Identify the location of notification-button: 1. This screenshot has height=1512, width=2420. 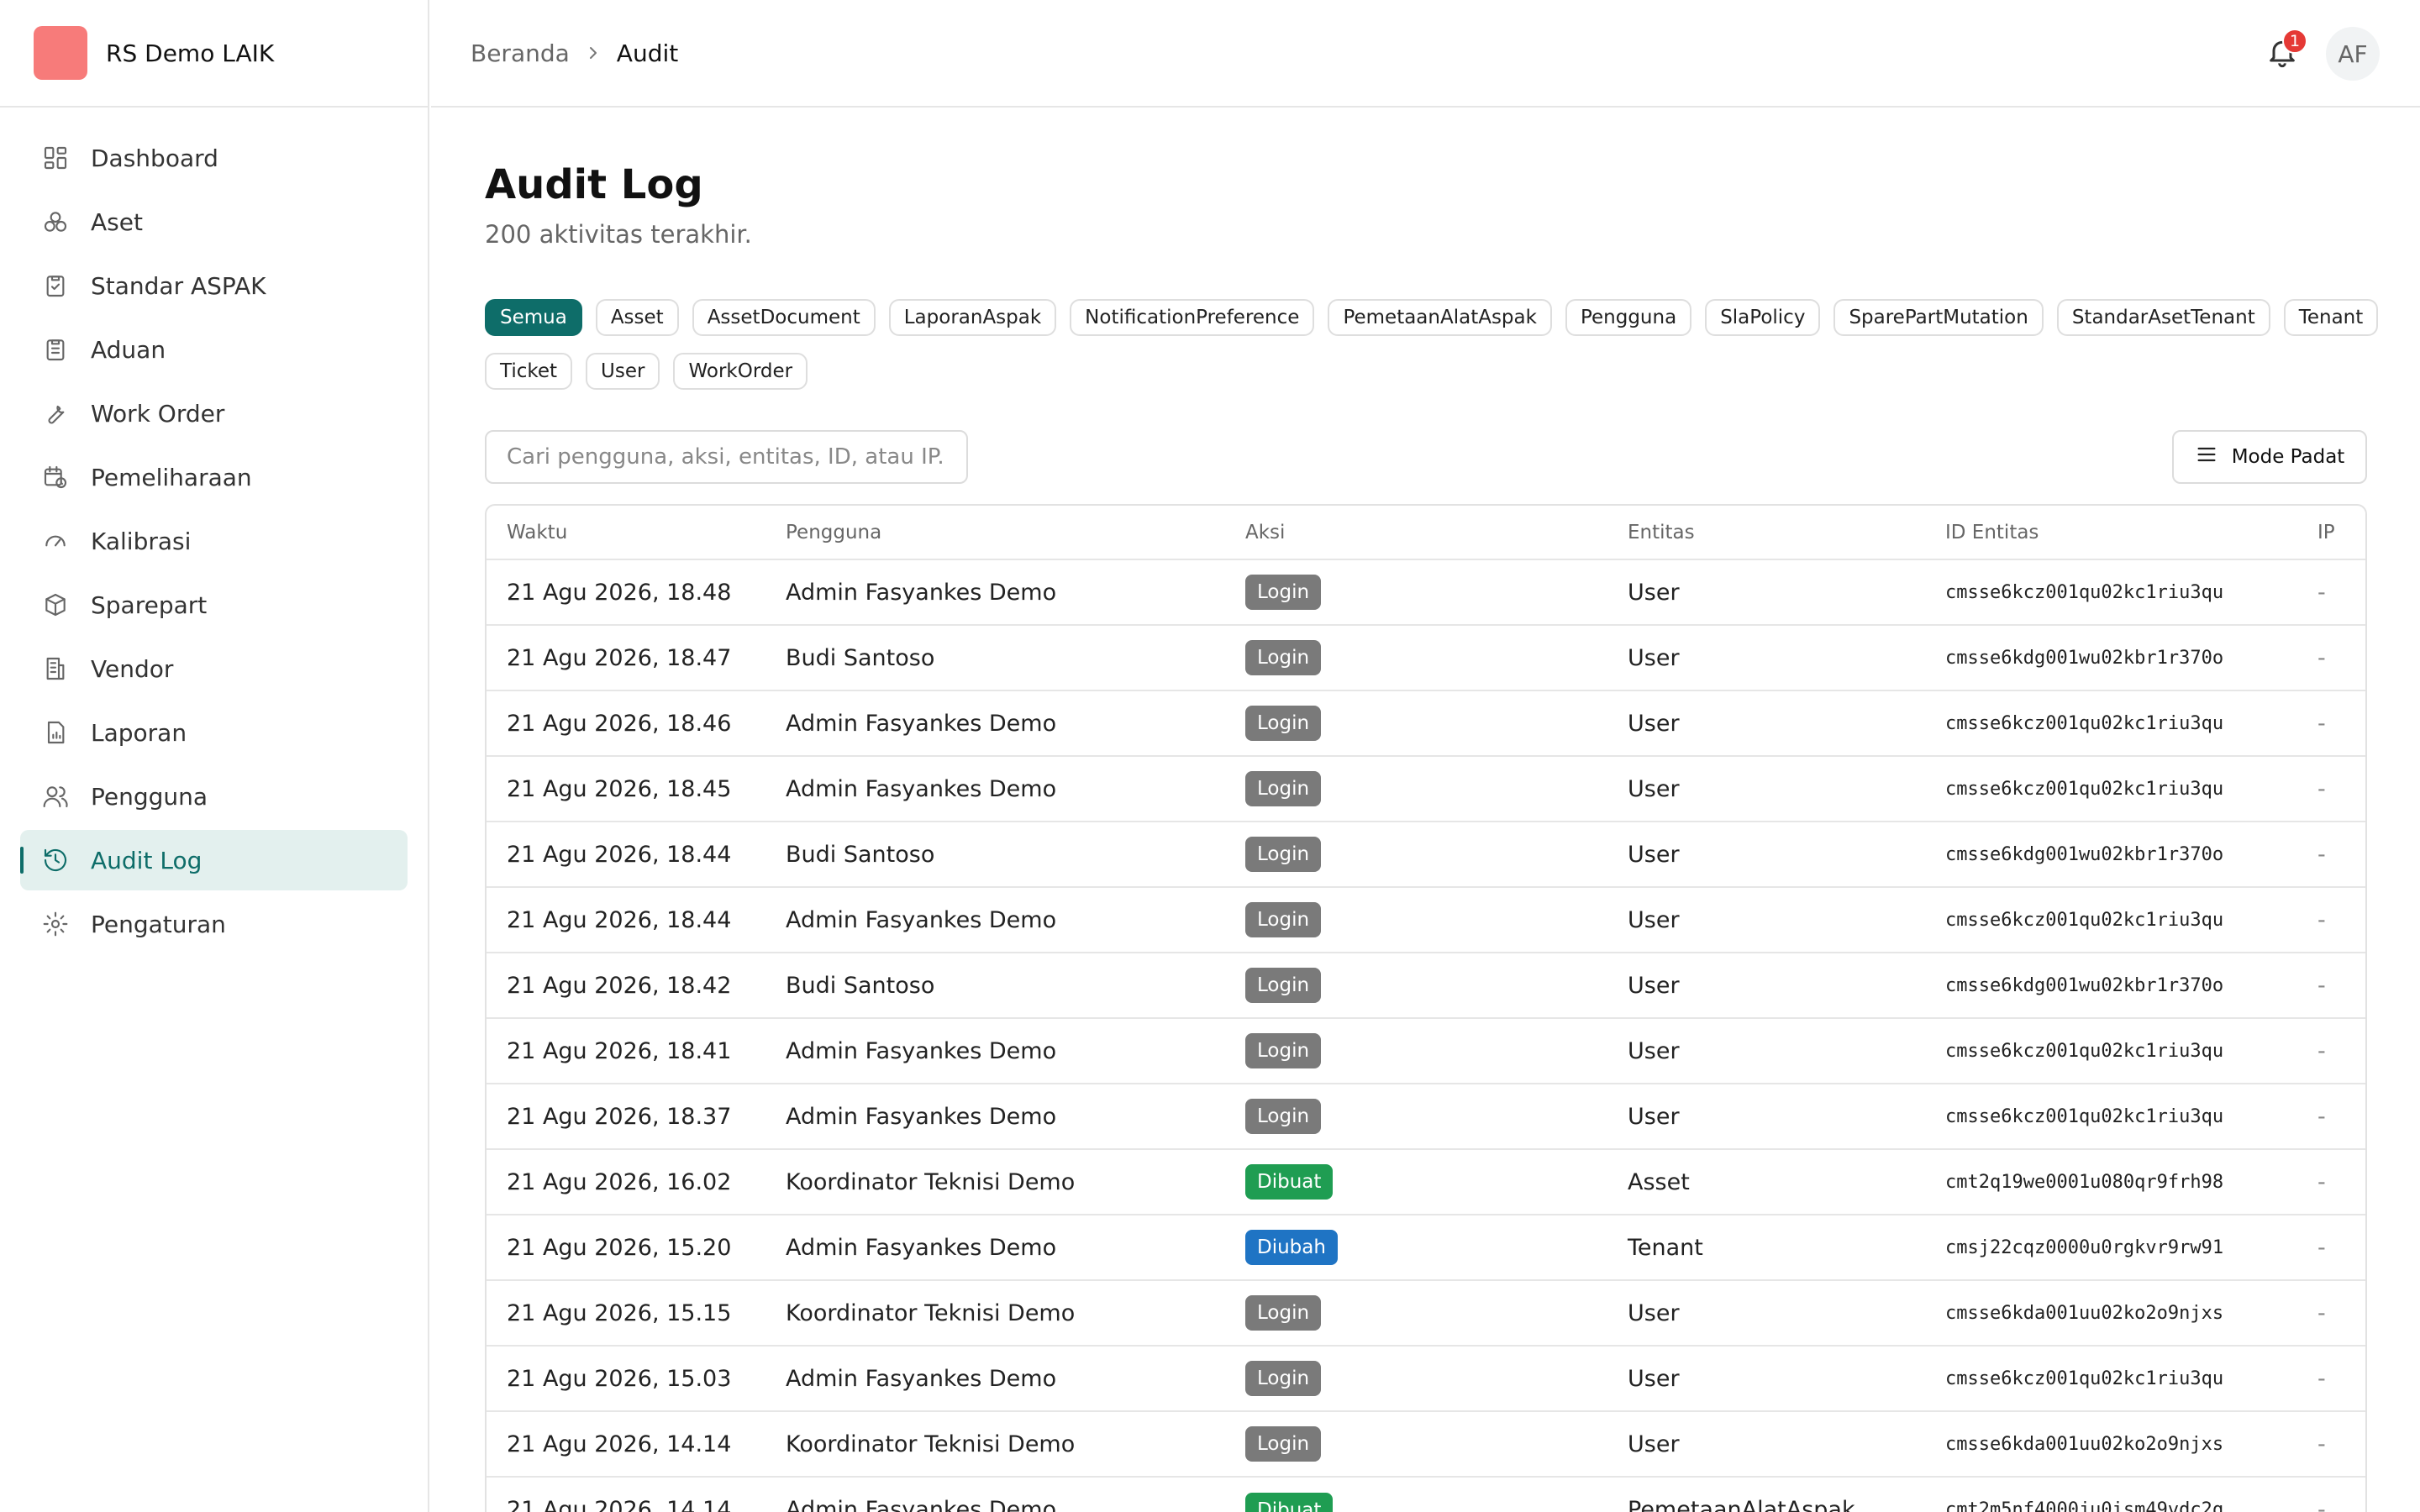
(2283, 52).